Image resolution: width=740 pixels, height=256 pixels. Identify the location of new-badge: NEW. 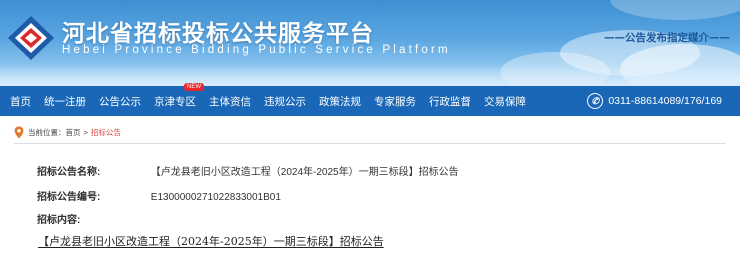
(194, 86).